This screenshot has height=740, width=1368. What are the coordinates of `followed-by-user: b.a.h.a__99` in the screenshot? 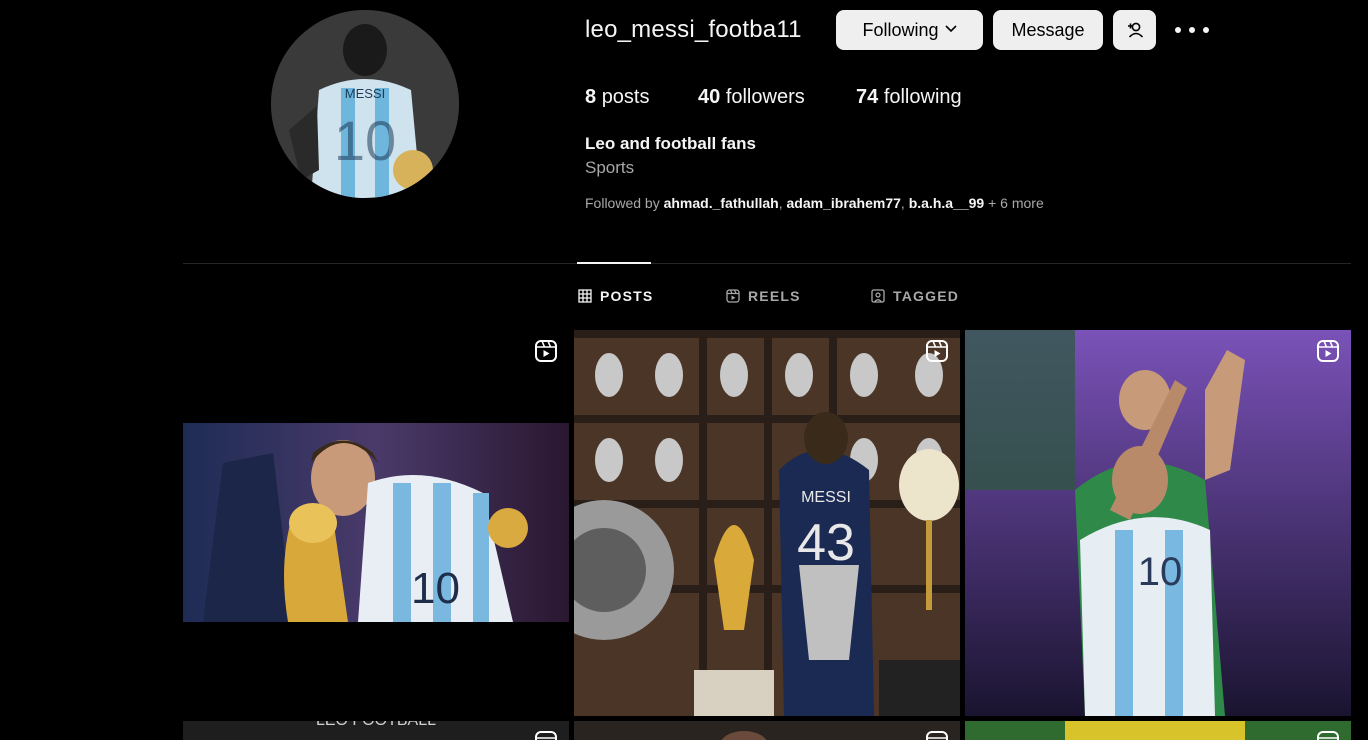 It's located at (947, 203).